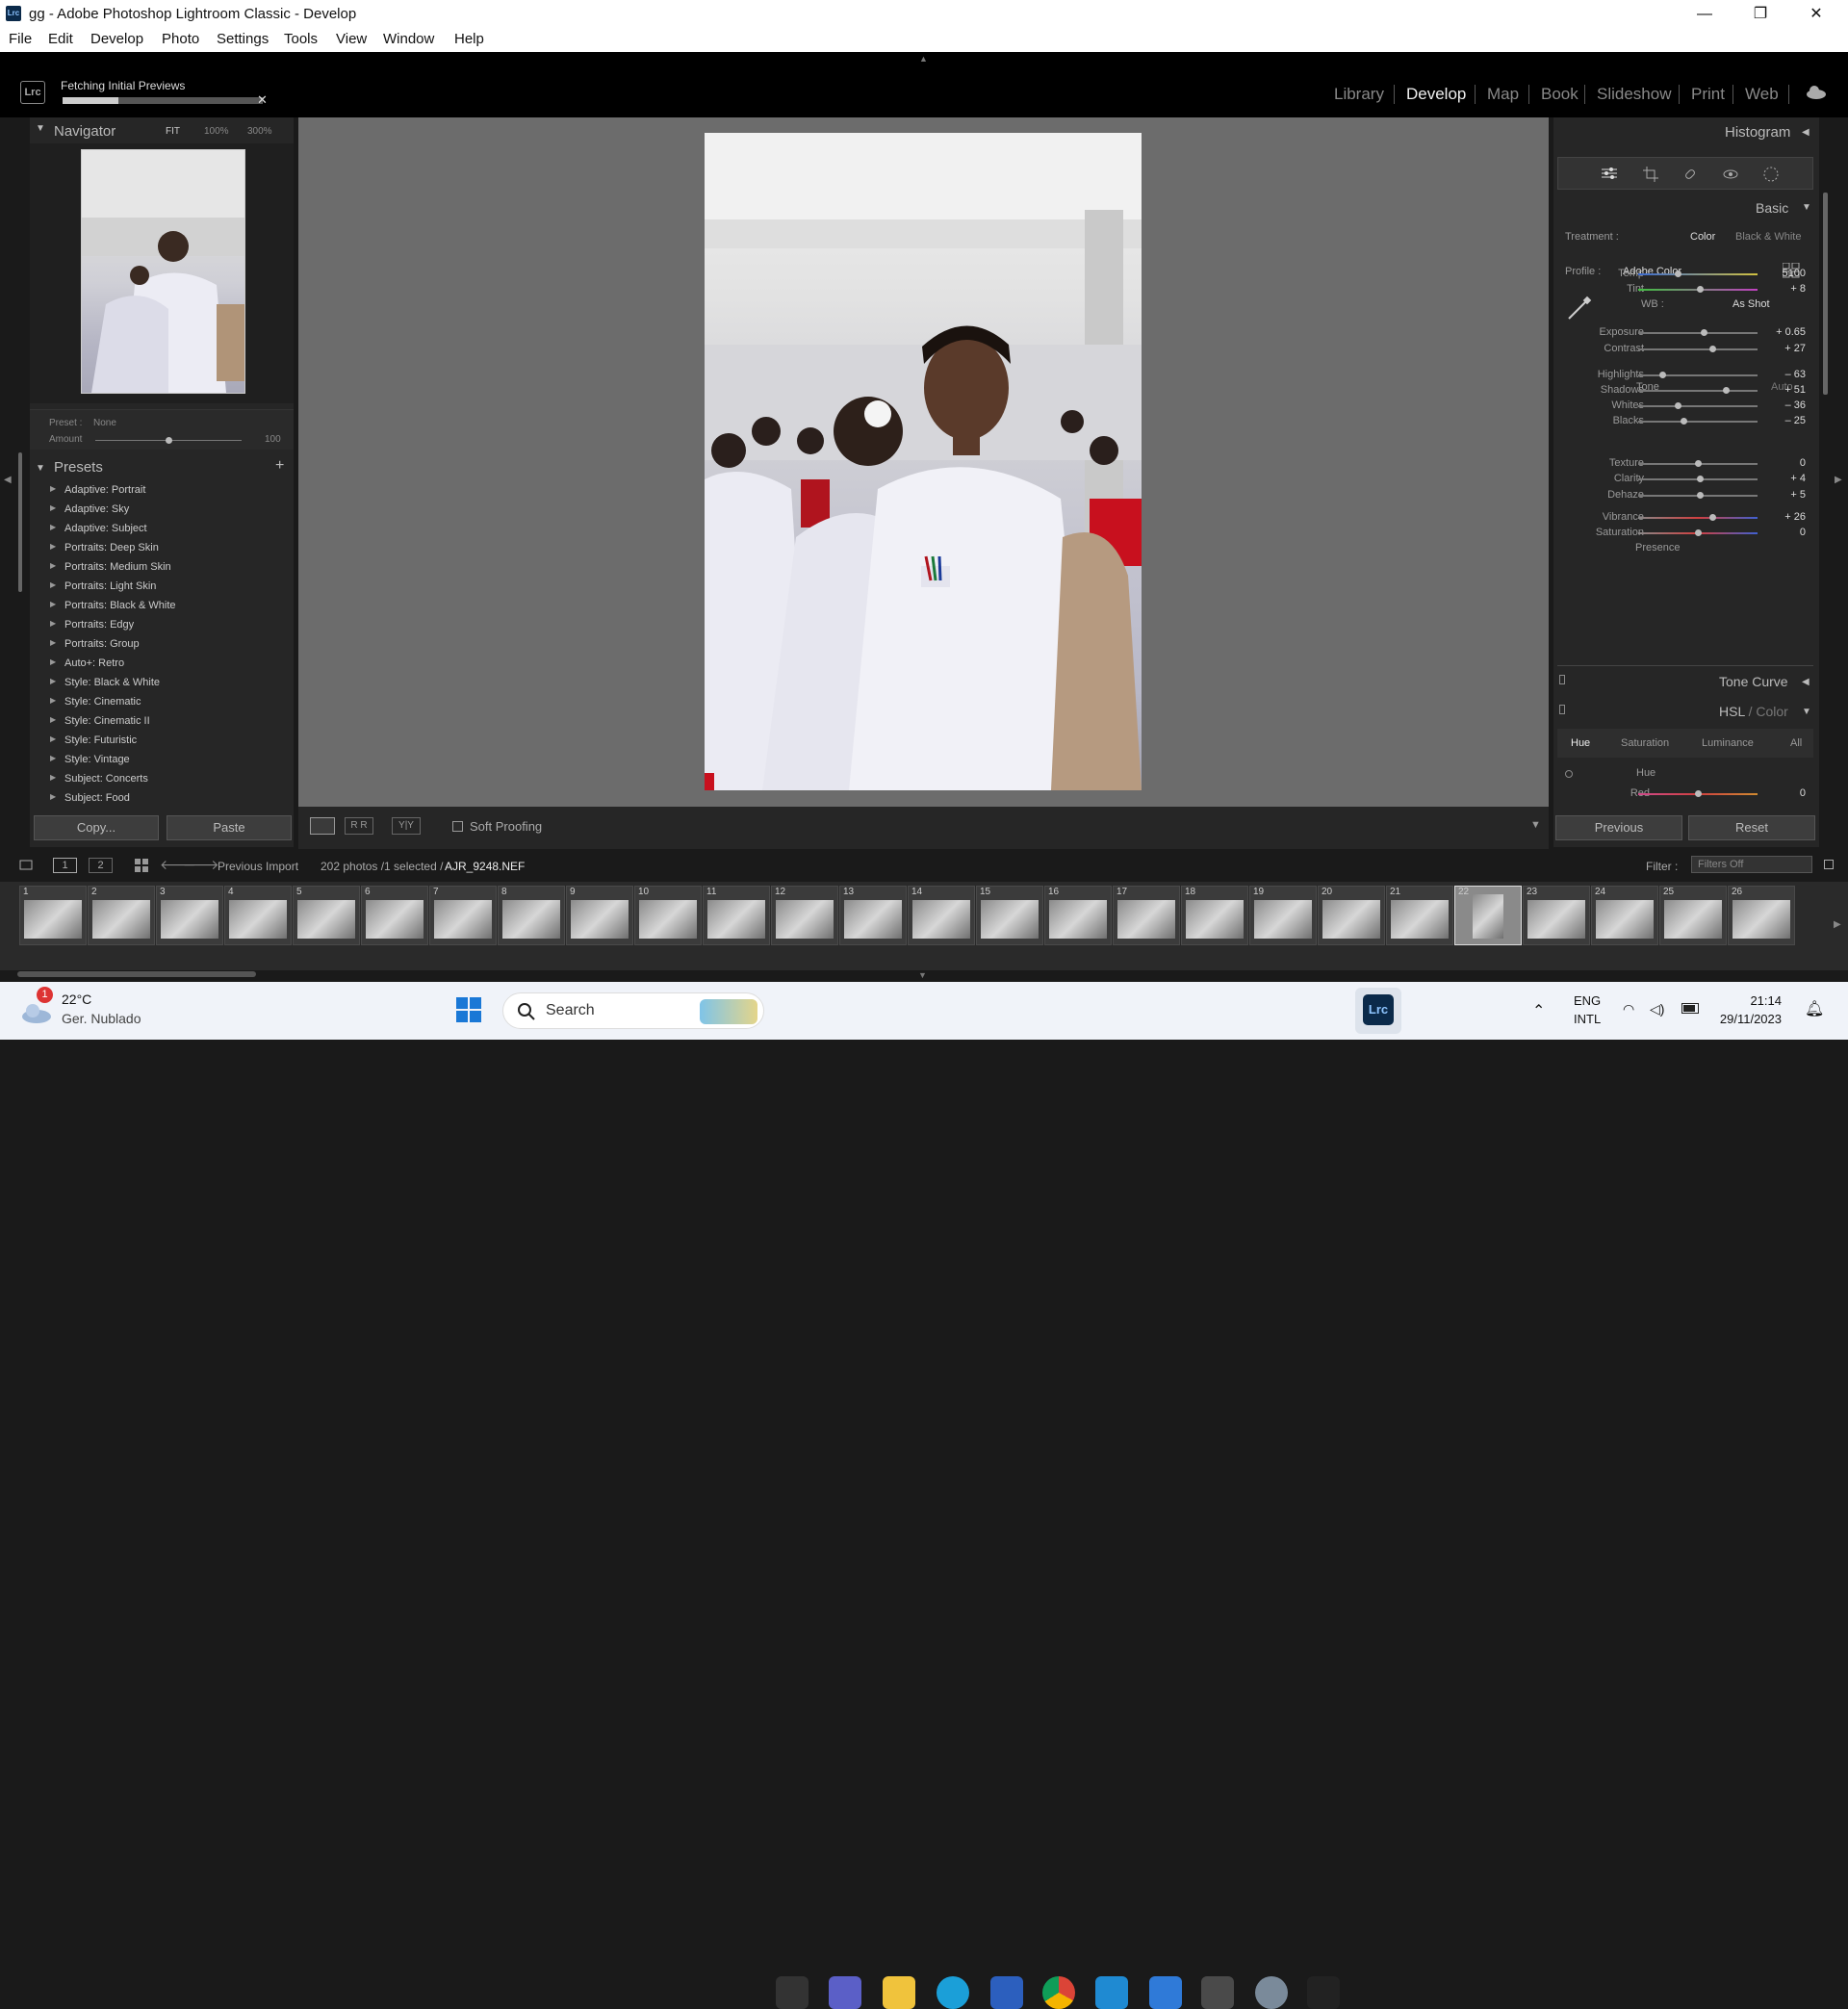 This screenshot has width=1848, height=2009. Describe the element at coordinates (1609, 173) in the screenshot. I see `edit-sliders-icon` at that location.